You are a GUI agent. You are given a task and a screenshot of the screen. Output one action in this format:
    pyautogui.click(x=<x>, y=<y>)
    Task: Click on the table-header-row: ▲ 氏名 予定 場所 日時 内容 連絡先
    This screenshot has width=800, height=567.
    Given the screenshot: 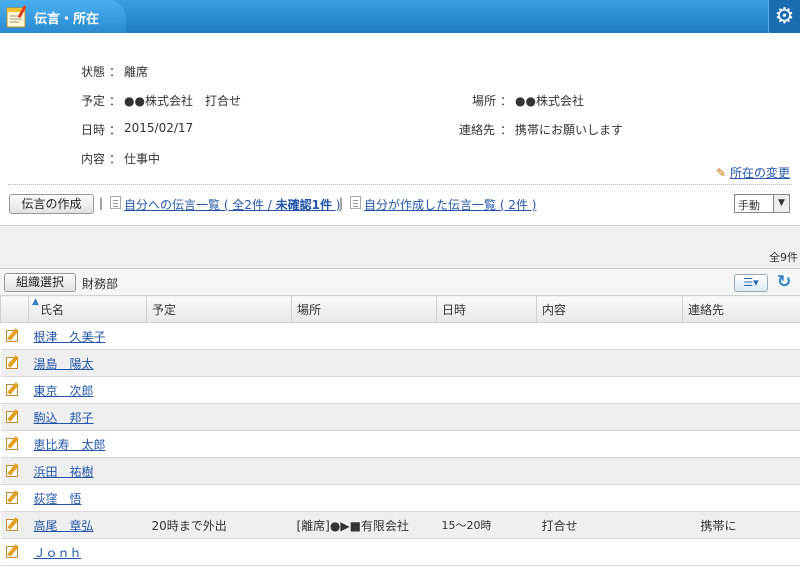 What is the action you would take?
    pyautogui.click(x=400, y=309)
    